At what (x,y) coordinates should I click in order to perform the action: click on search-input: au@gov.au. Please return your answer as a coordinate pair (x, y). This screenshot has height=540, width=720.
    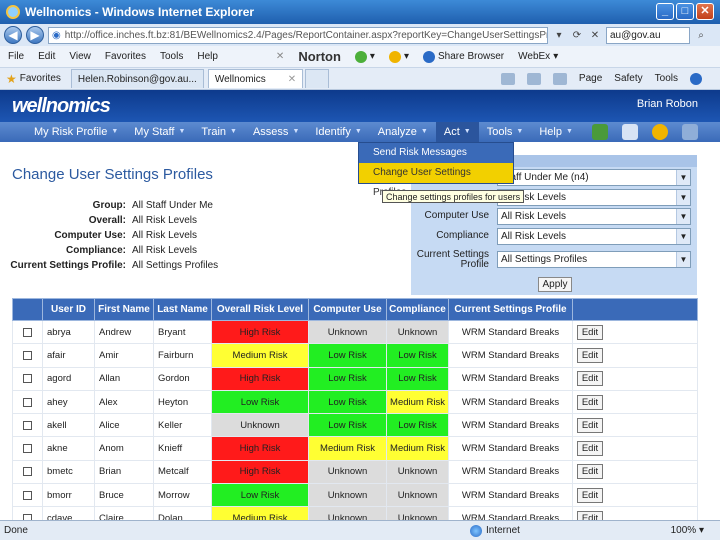
    Looking at the image, I should click on (648, 35).